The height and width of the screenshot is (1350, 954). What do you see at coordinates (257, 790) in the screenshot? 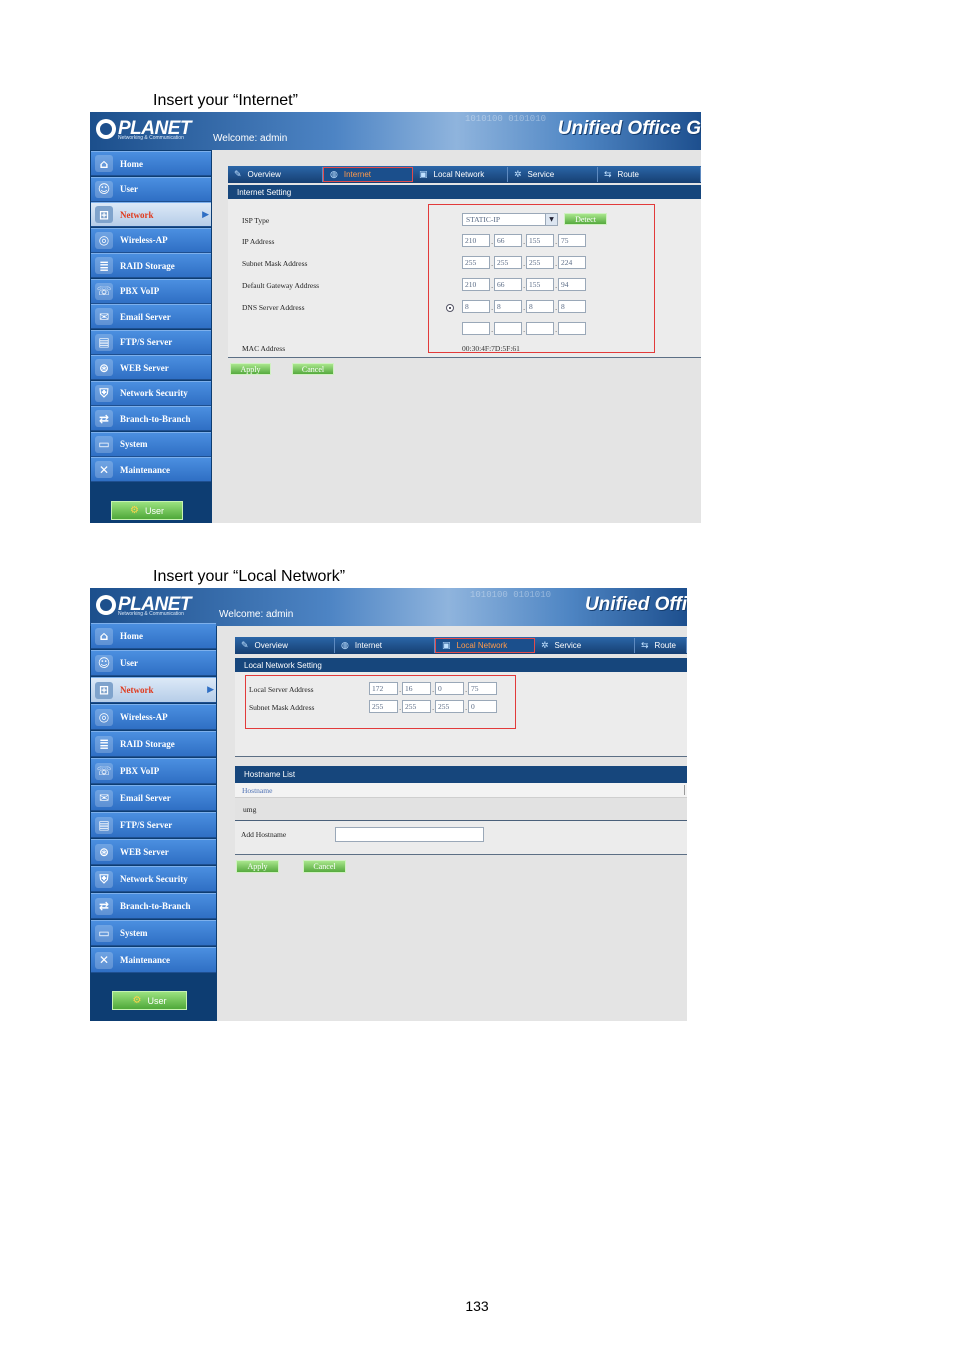
I see `hostname-column-header: Hostname` at bounding box center [257, 790].